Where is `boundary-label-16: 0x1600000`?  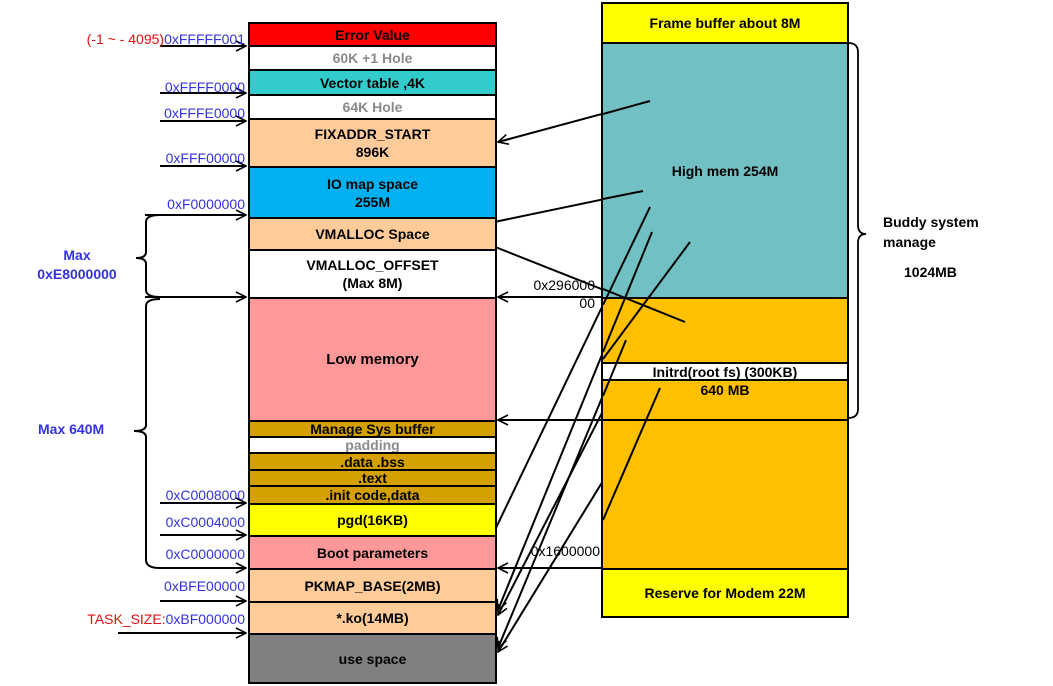
boundary-label-16: 0x1600000 is located at coordinates (565, 551).